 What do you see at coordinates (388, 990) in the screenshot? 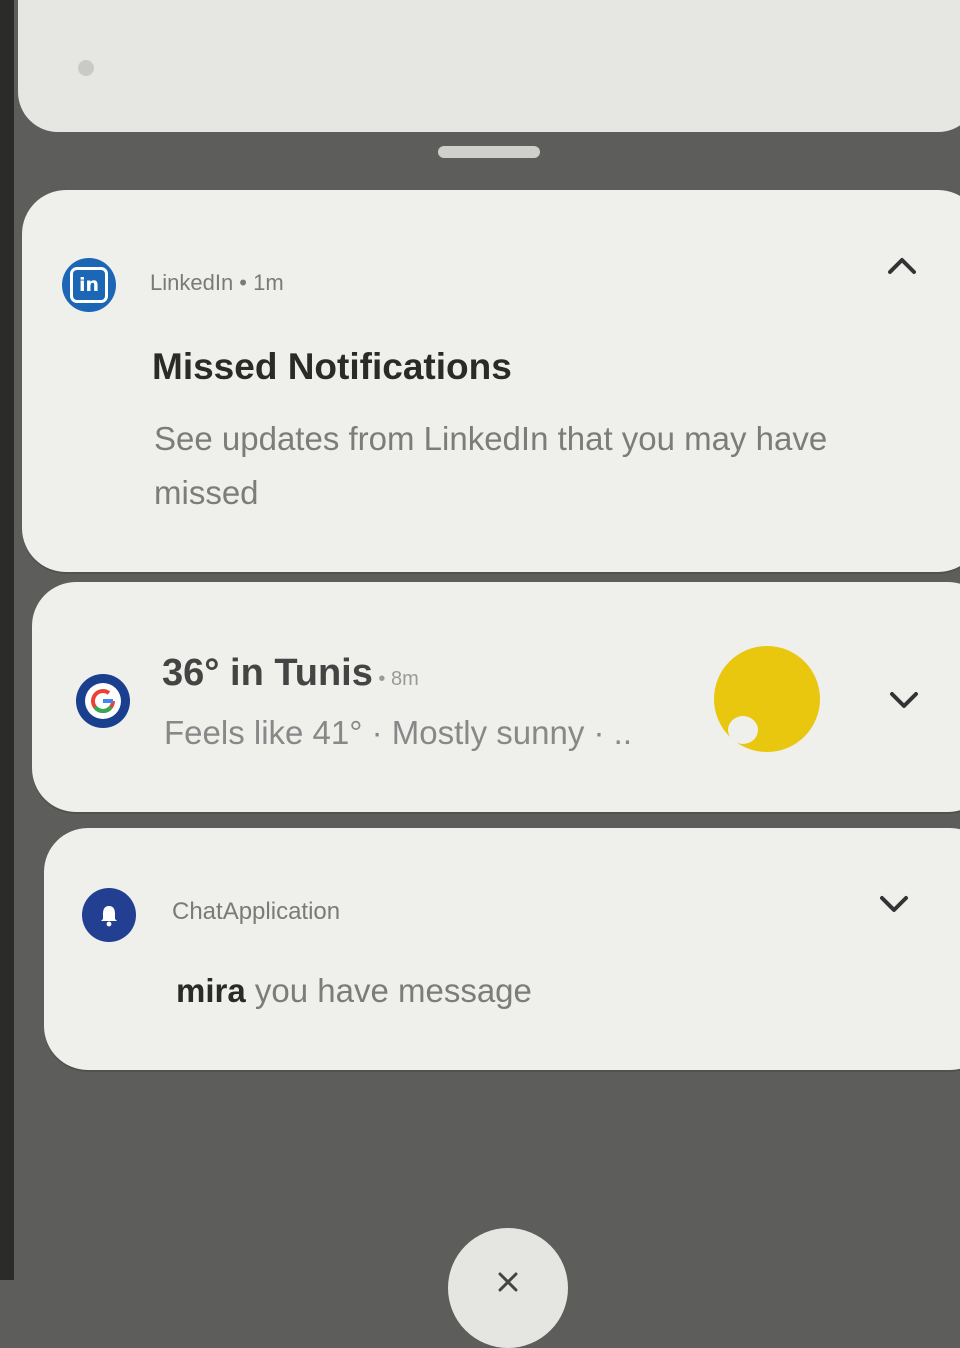
I see `chat-message: you have message` at bounding box center [388, 990].